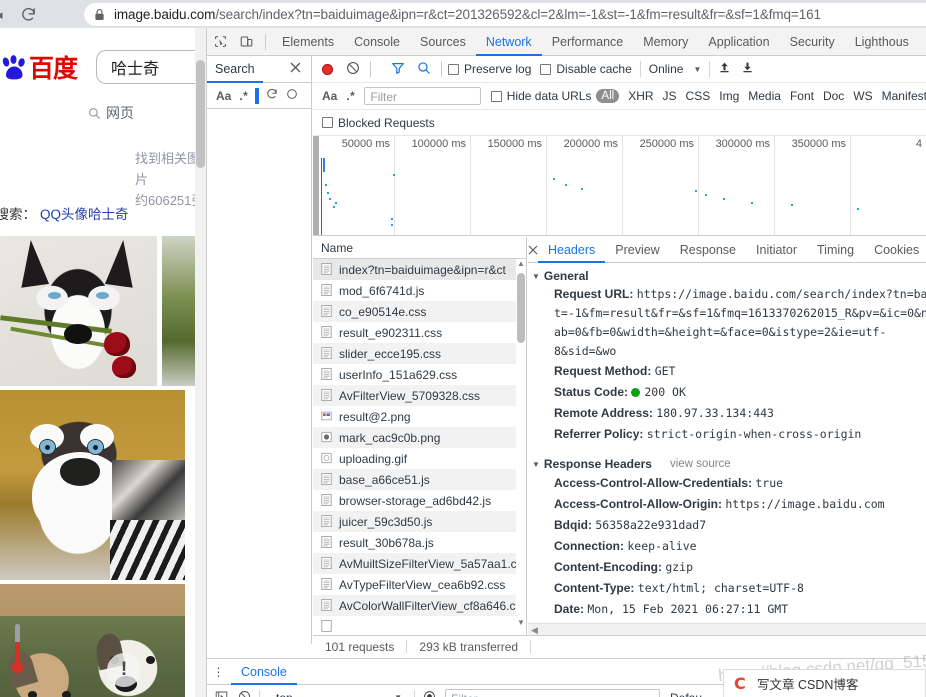  What do you see at coordinates (443, 42) in the screenshot?
I see `tab-sources: Sources` at bounding box center [443, 42].